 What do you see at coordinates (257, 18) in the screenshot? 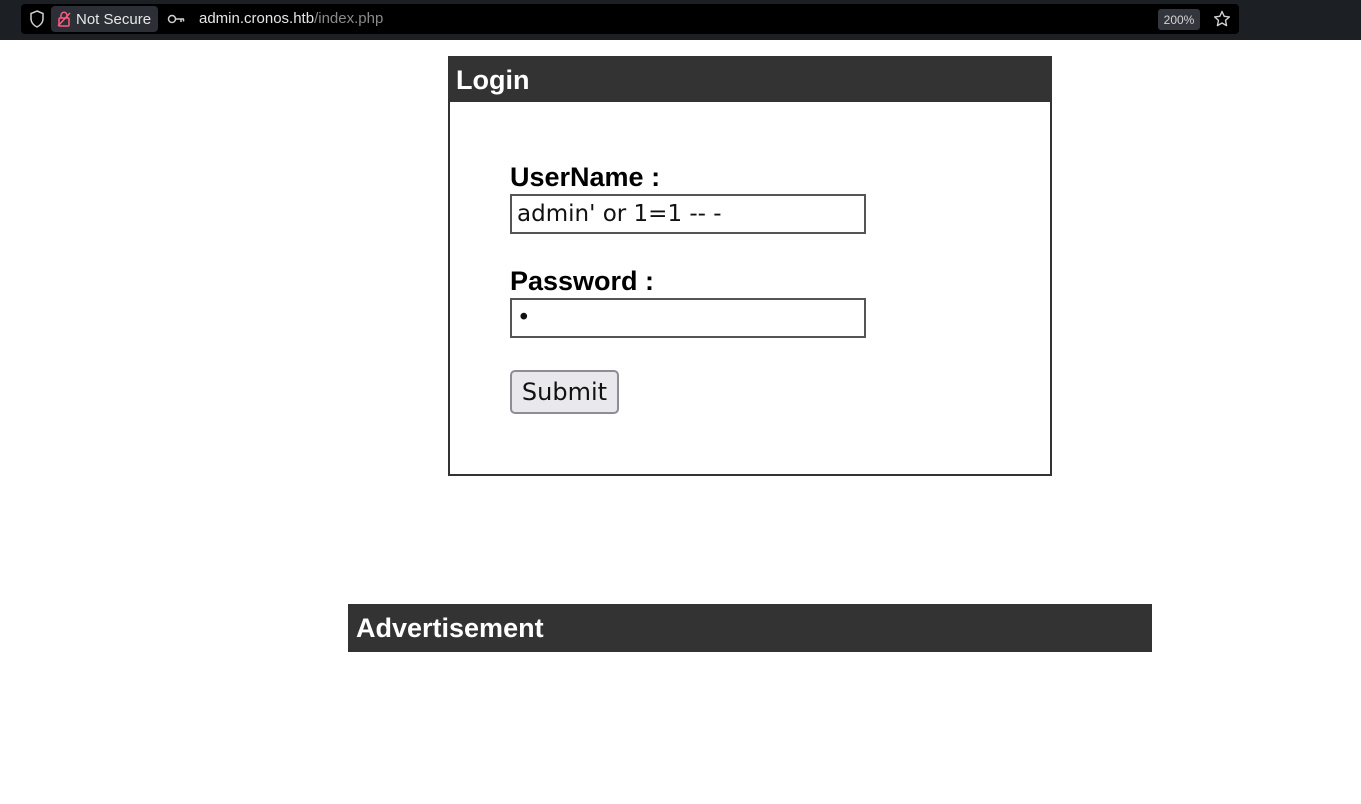
I see `url-host: admin.cronos.htb` at bounding box center [257, 18].